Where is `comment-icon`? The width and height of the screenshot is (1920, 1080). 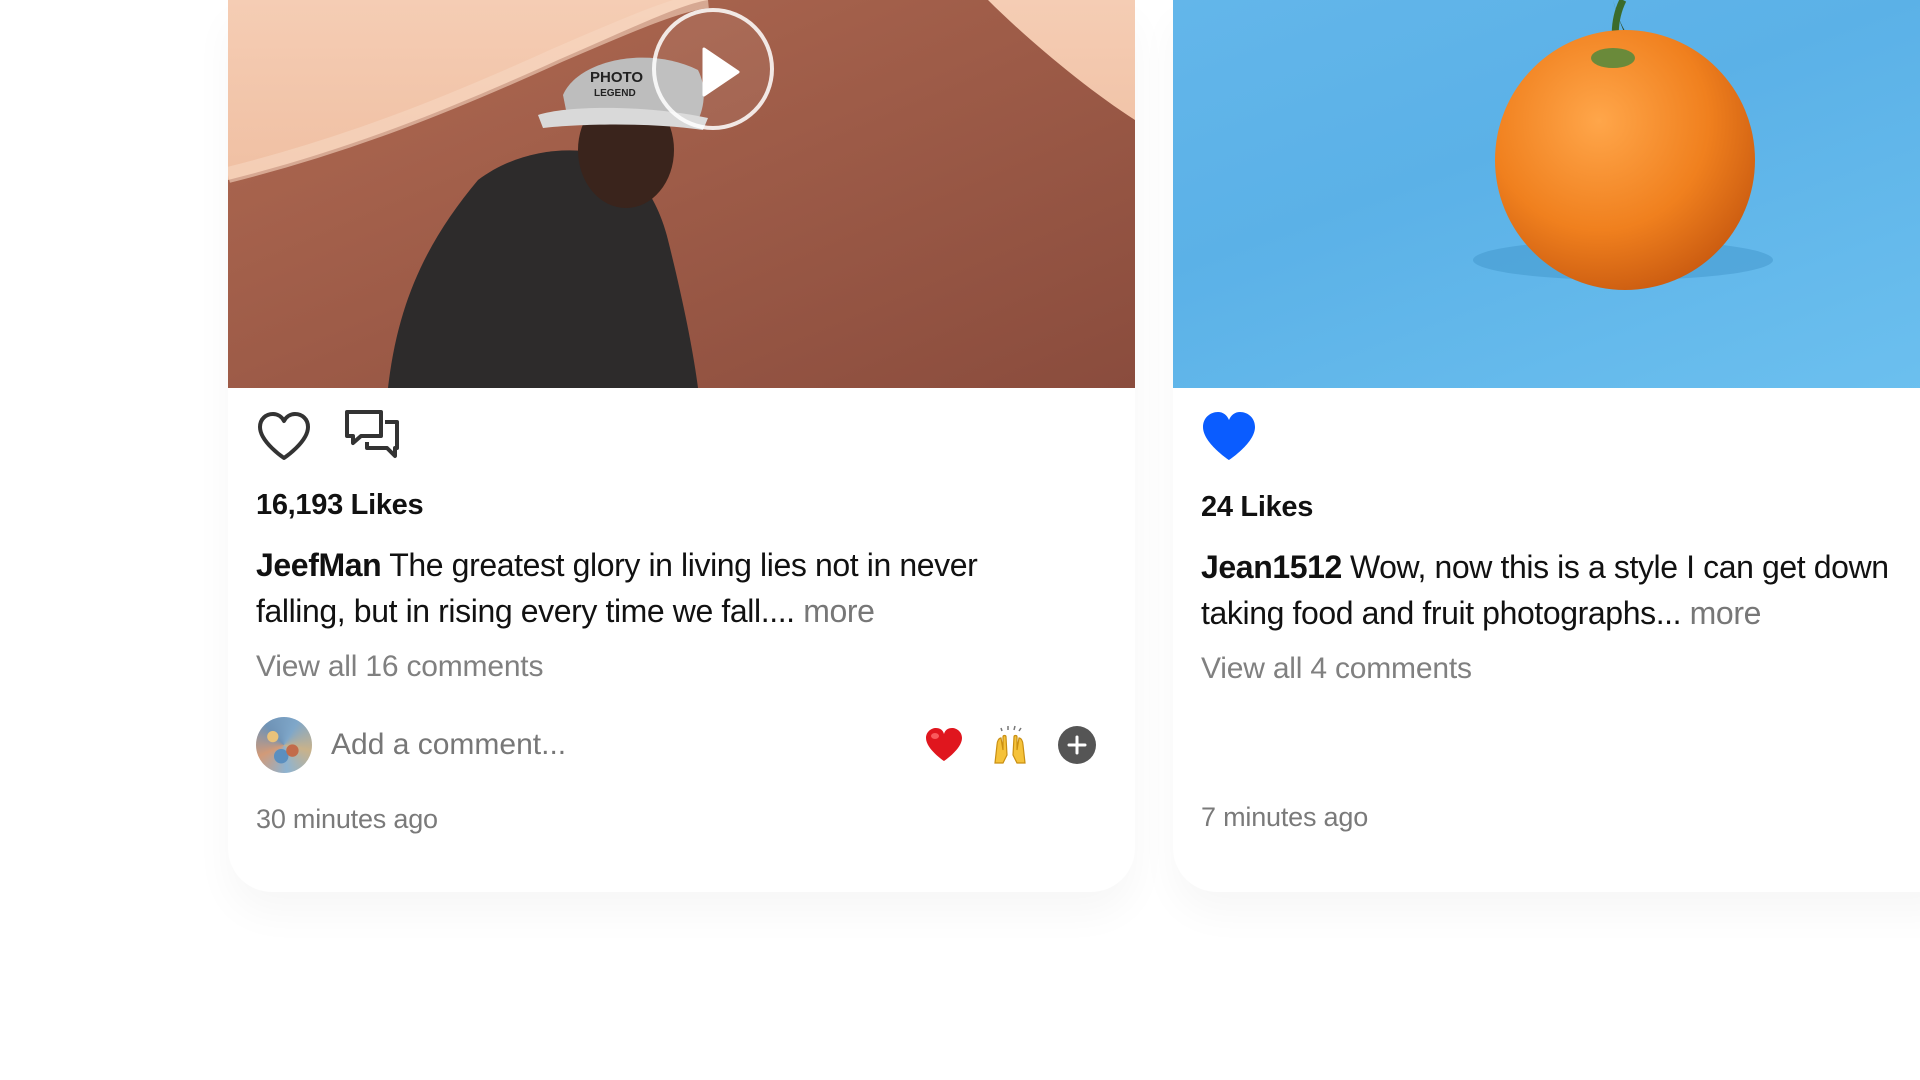 comment-icon is located at coordinates (372, 434).